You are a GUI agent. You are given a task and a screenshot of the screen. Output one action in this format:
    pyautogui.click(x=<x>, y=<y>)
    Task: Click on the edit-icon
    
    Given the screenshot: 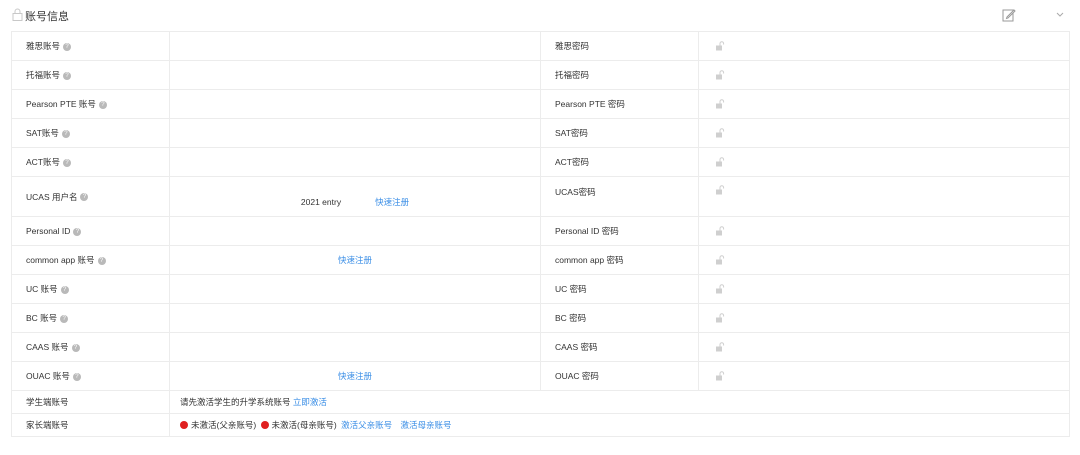 What is the action you would take?
    pyautogui.click(x=1009, y=15)
    